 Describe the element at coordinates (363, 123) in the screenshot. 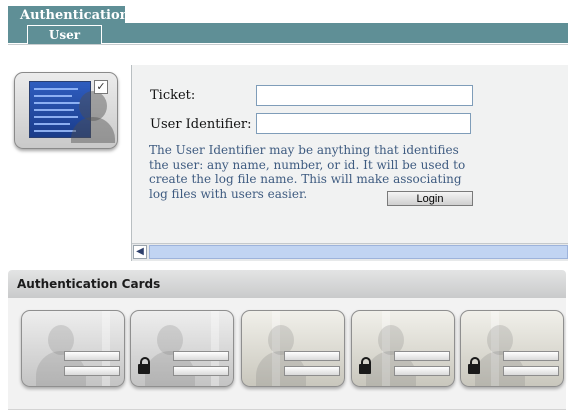

I see `user-identifier-input` at that location.